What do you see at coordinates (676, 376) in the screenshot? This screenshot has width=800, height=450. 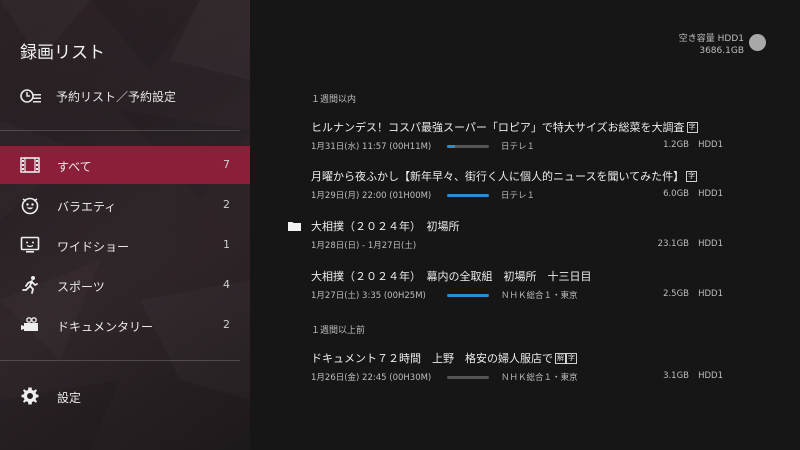 I see `recording-size: 3.1GB` at bounding box center [676, 376].